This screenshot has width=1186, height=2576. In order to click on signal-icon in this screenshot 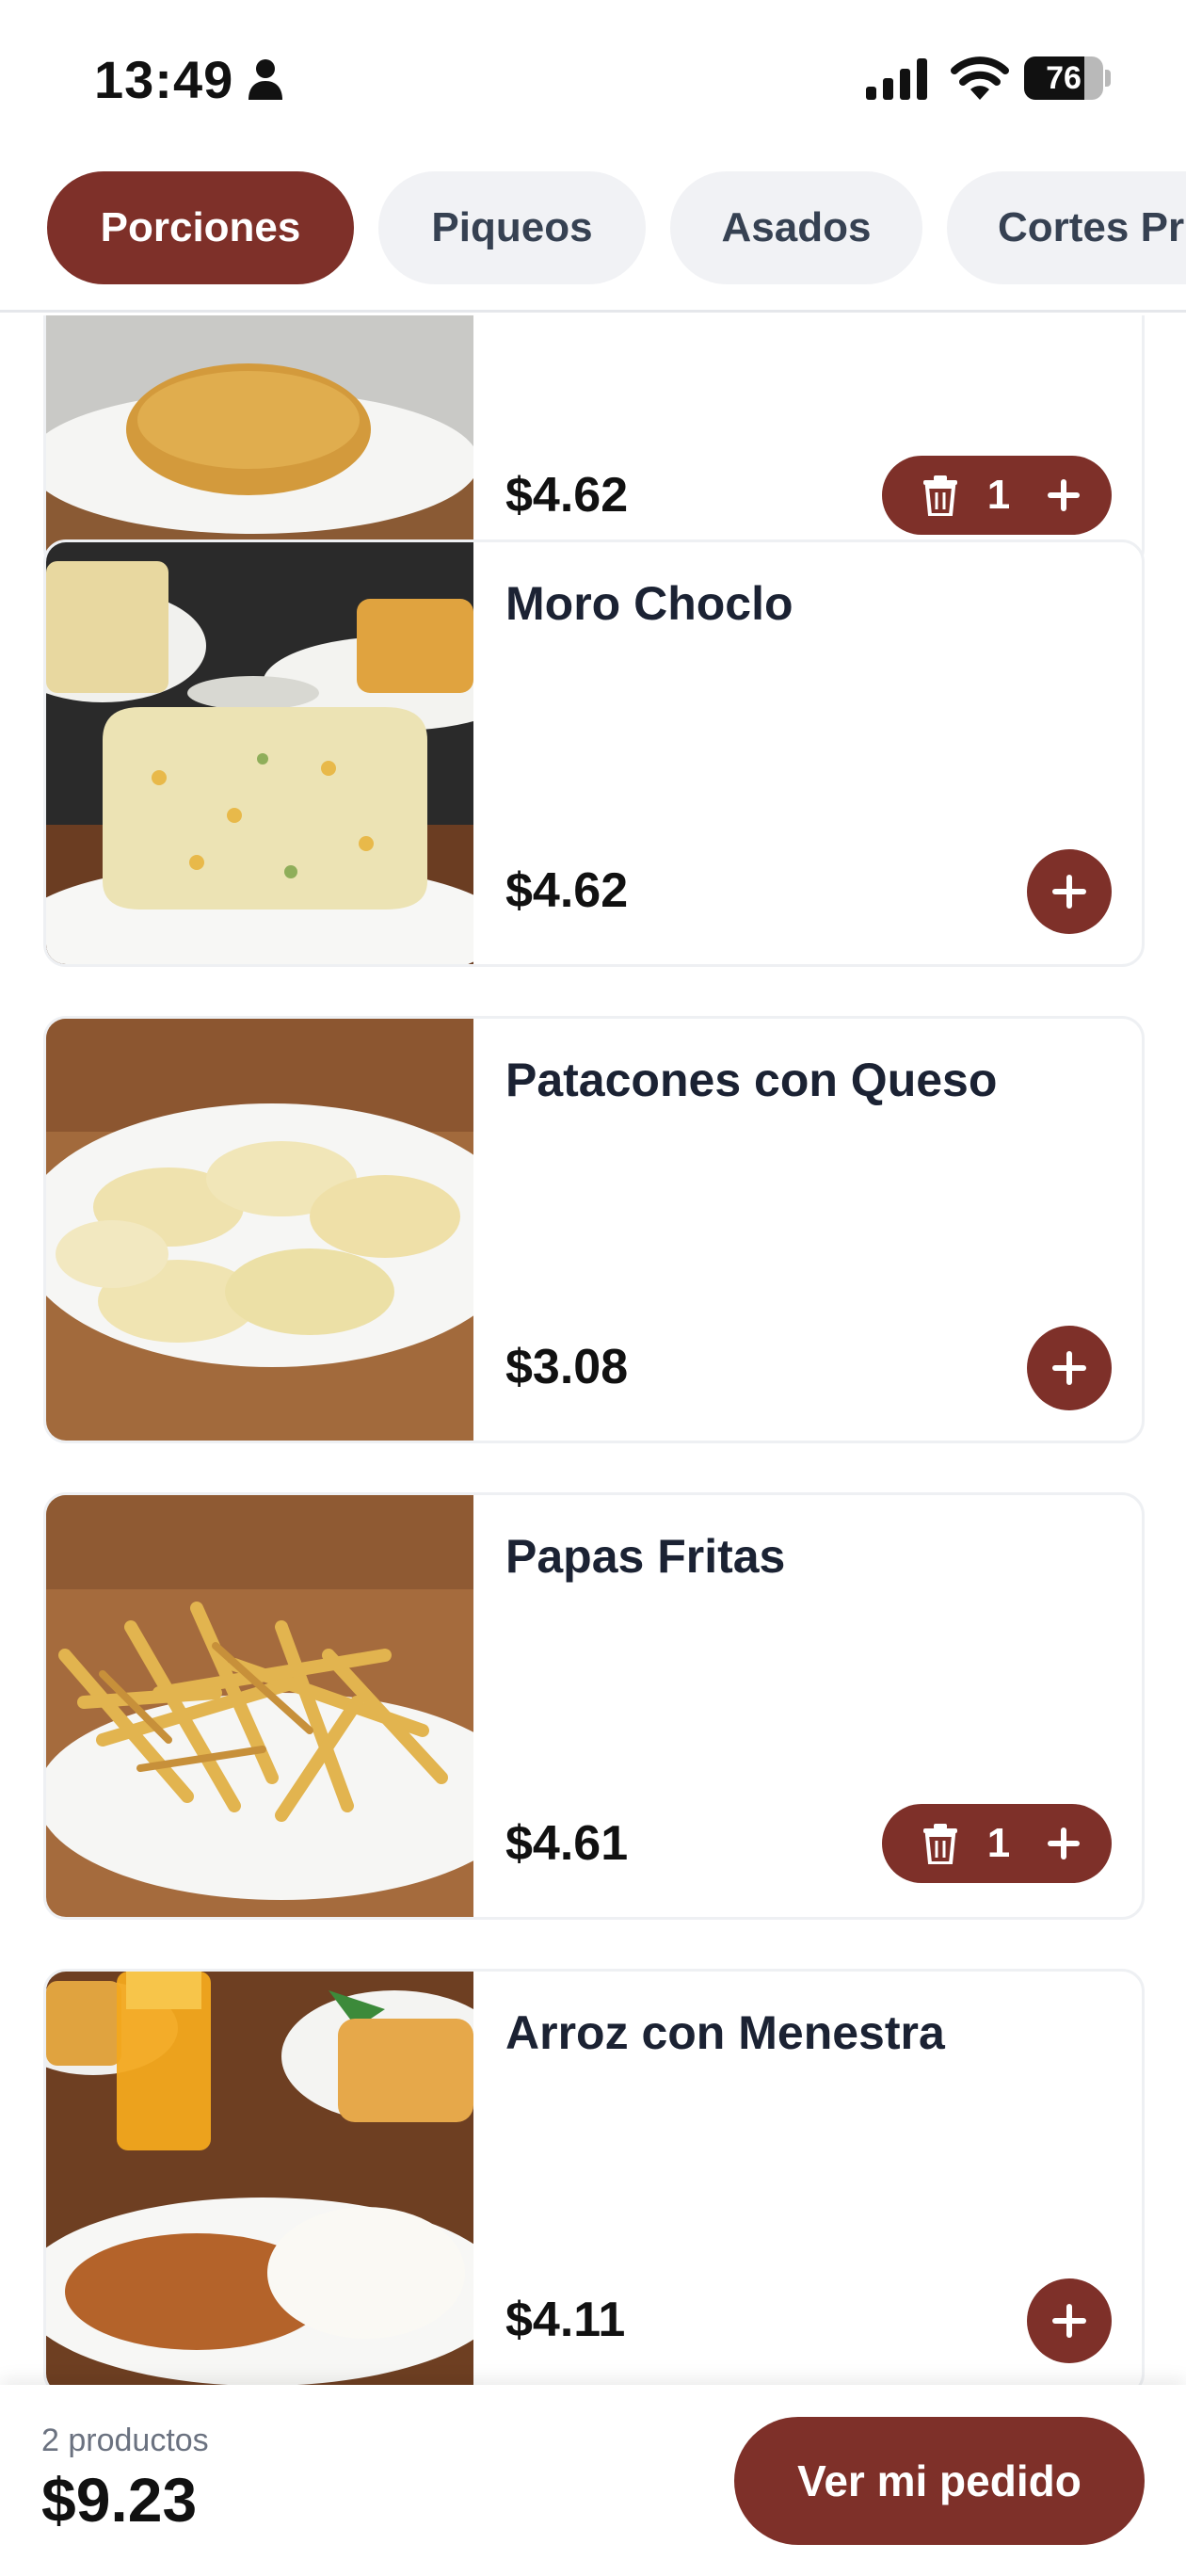, I will do `click(896, 79)`.